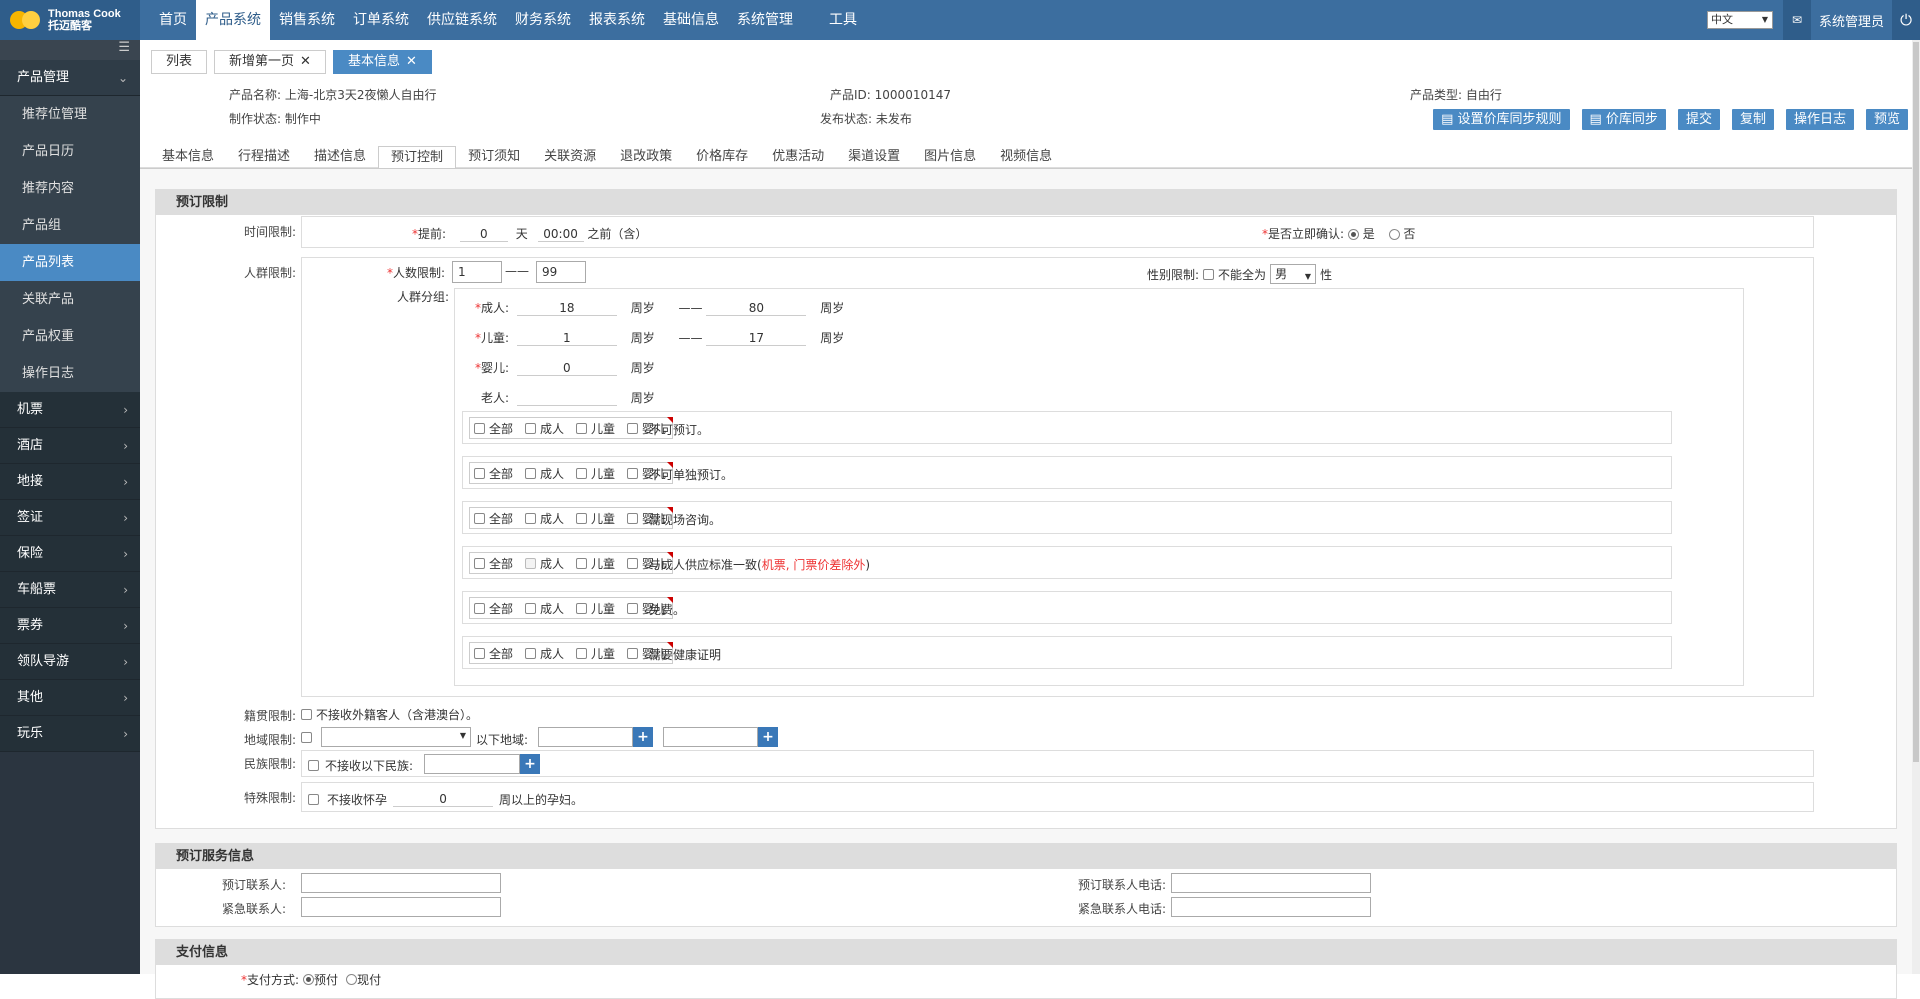 This screenshot has width=1920, height=999. I want to click on ethnic-input, so click(472, 764).